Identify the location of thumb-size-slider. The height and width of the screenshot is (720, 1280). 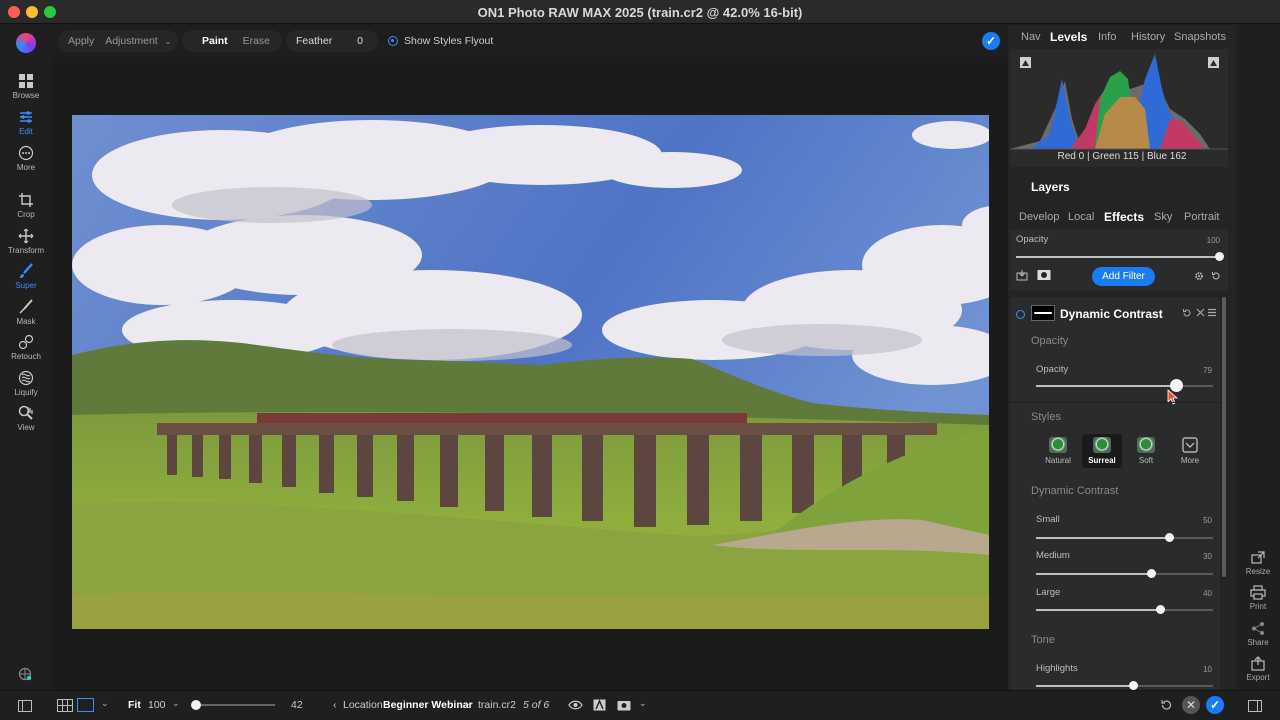
(235, 705).